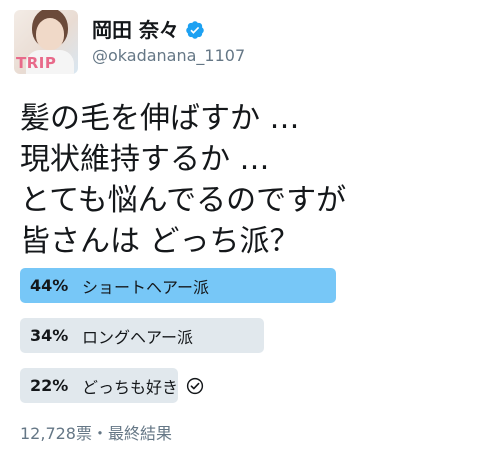  What do you see at coordinates (240, 335) in the screenshot?
I see `poll-option-long-hair: 34% ロングヘアー派` at bounding box center [240, 335].